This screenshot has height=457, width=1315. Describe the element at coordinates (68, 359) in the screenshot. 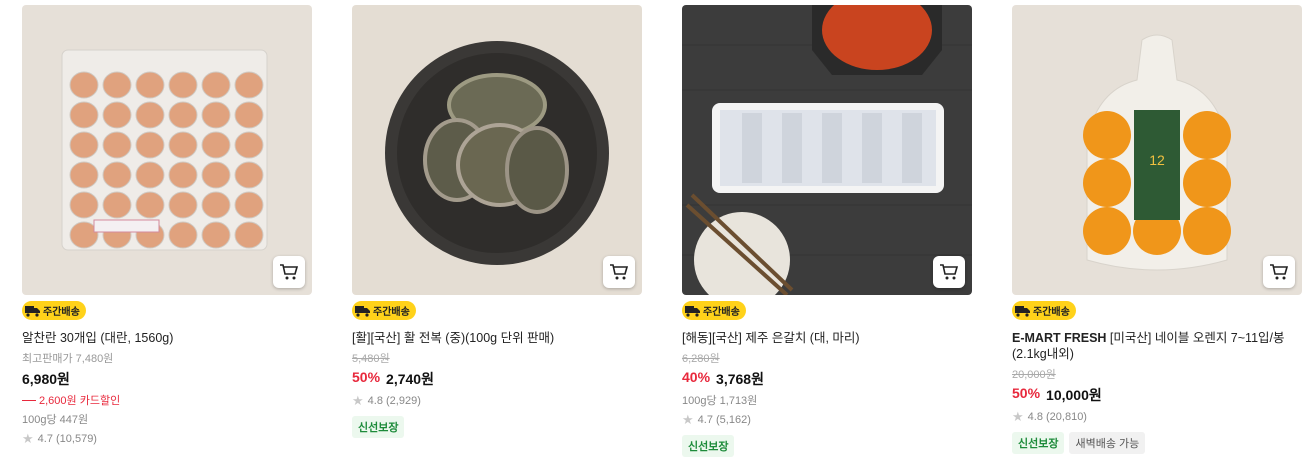

I see `max-price-label: 최고판매가 7,480원` at that location.